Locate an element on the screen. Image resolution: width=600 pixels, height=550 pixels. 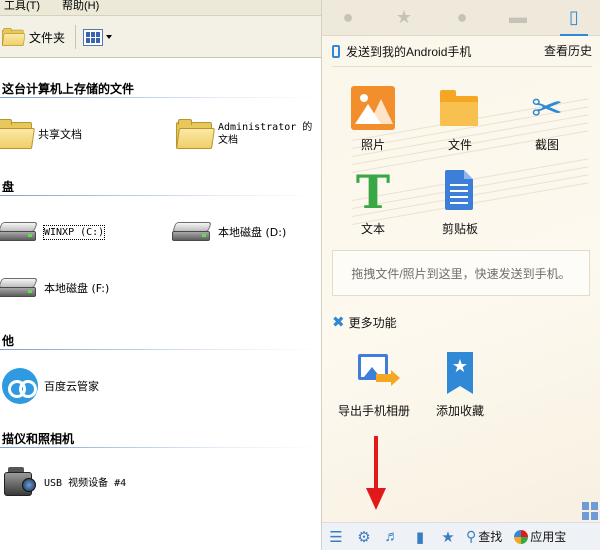
tools-icon: ✖ is located at coordinates (338, 322).